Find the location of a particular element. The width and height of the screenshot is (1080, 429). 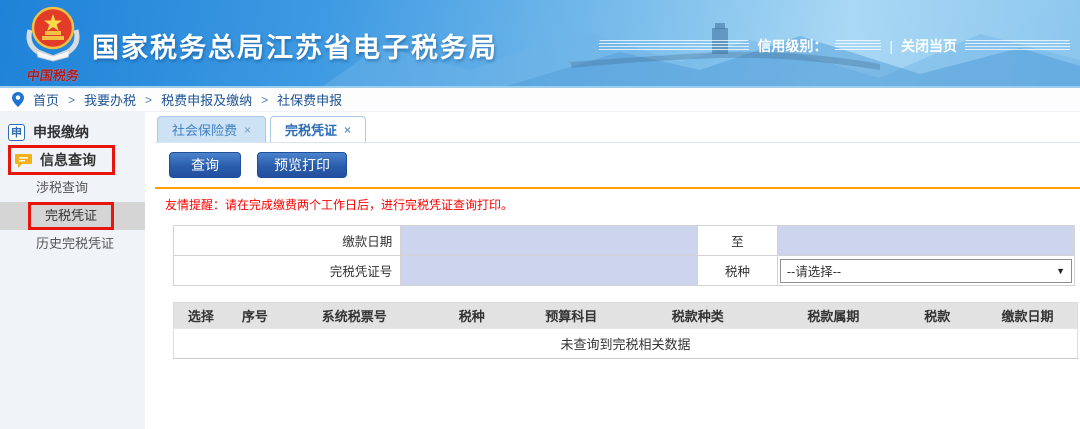

annotation-box: 完税凭证 is located at coordinates (71, 216).